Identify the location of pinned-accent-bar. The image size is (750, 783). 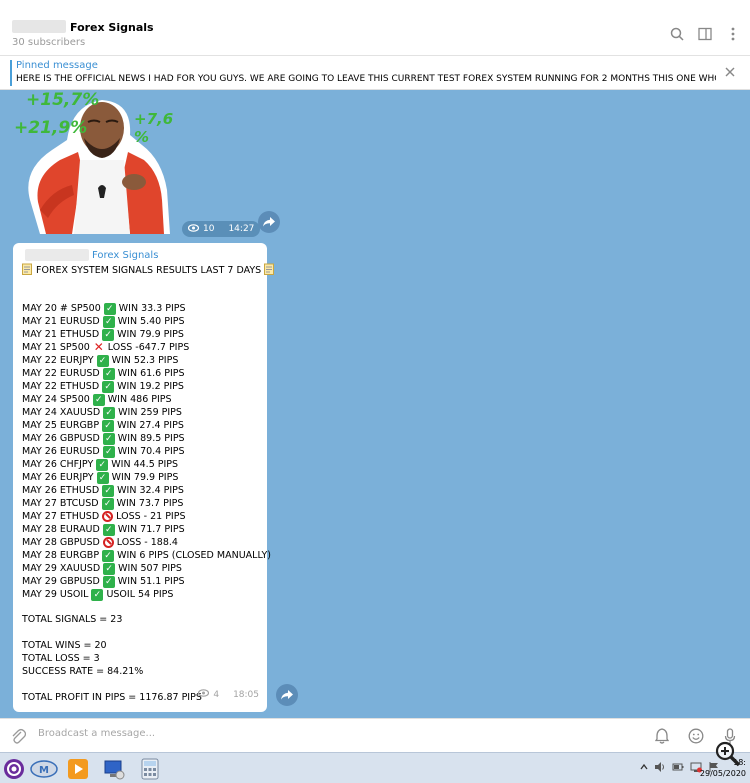
(11, 73).